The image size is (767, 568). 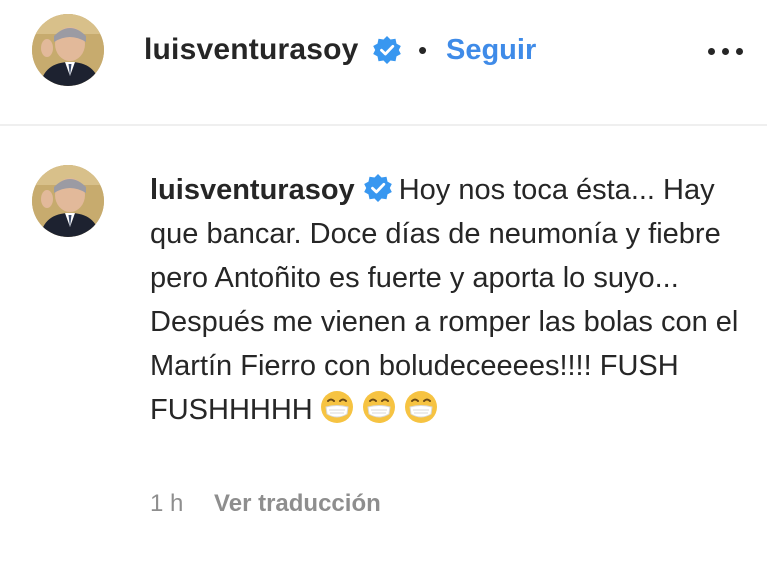 I want to click on follow-button: Seguir, so click(x=491, y=50).